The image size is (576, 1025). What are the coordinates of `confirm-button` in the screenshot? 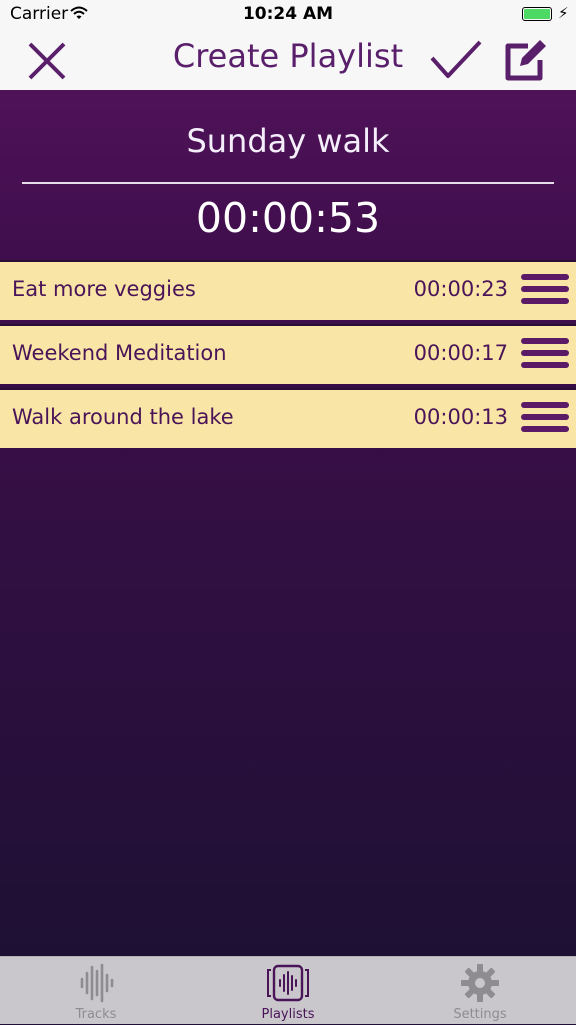 It's located at (456, 60).